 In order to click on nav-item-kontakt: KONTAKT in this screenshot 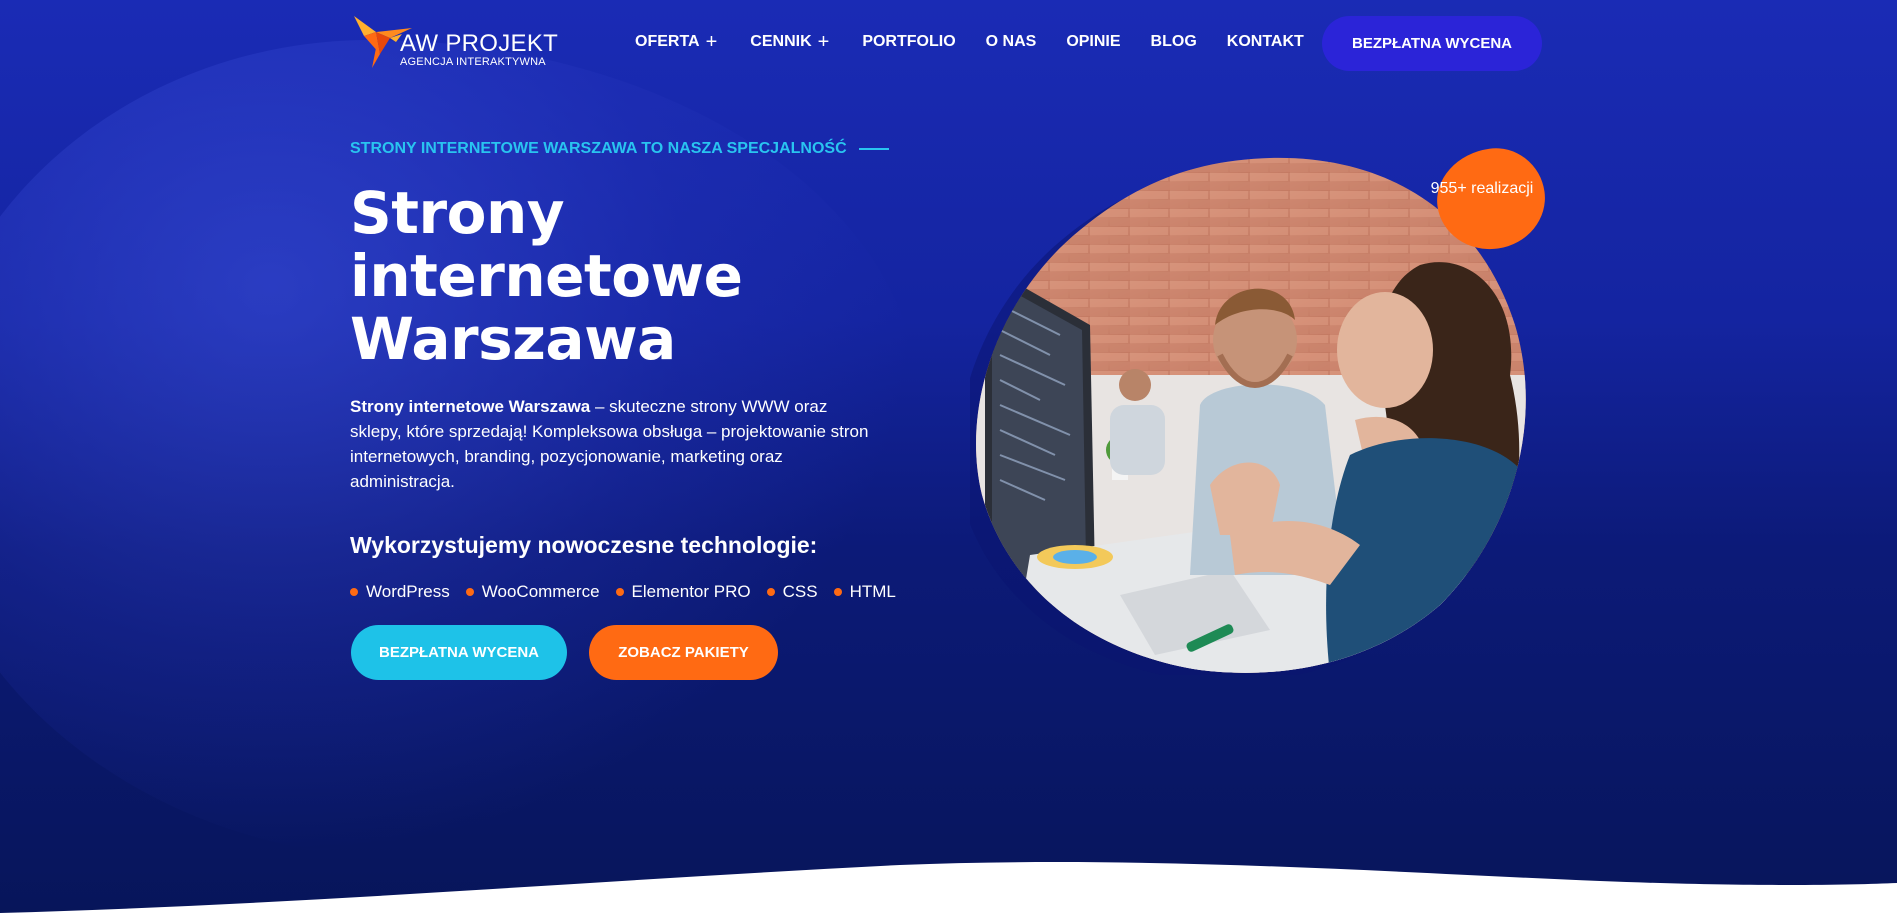, I will do `click(1265, 42)`.